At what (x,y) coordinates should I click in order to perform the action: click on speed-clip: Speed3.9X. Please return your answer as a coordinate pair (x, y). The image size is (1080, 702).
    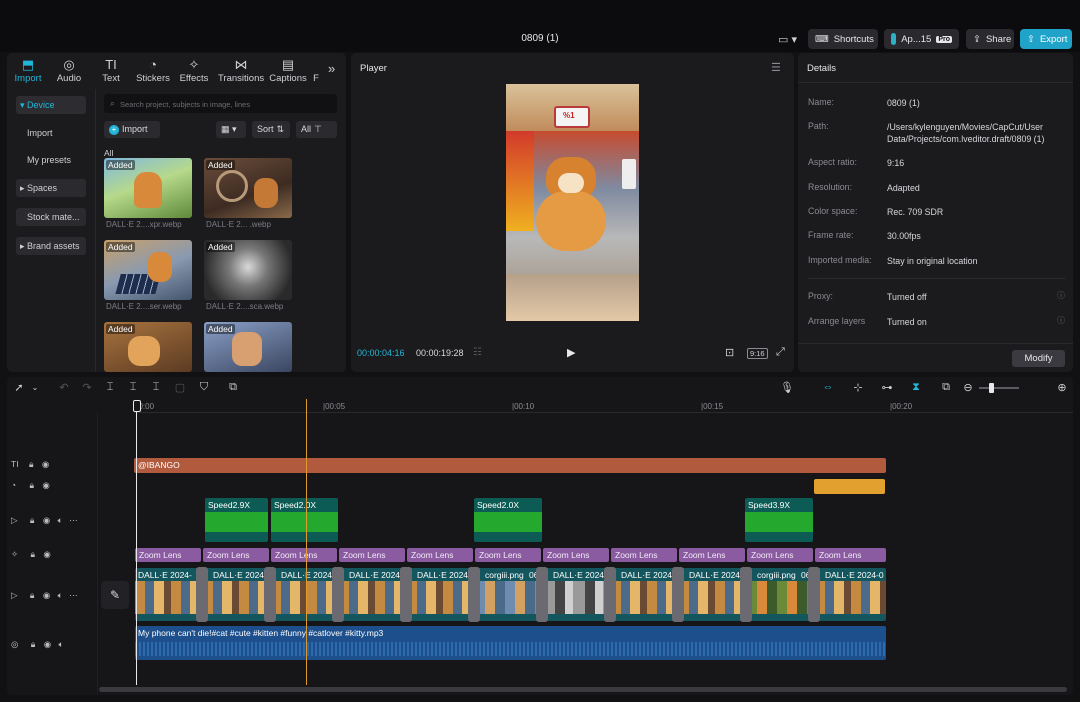
    Looking at the image, I should click on (779, 520).